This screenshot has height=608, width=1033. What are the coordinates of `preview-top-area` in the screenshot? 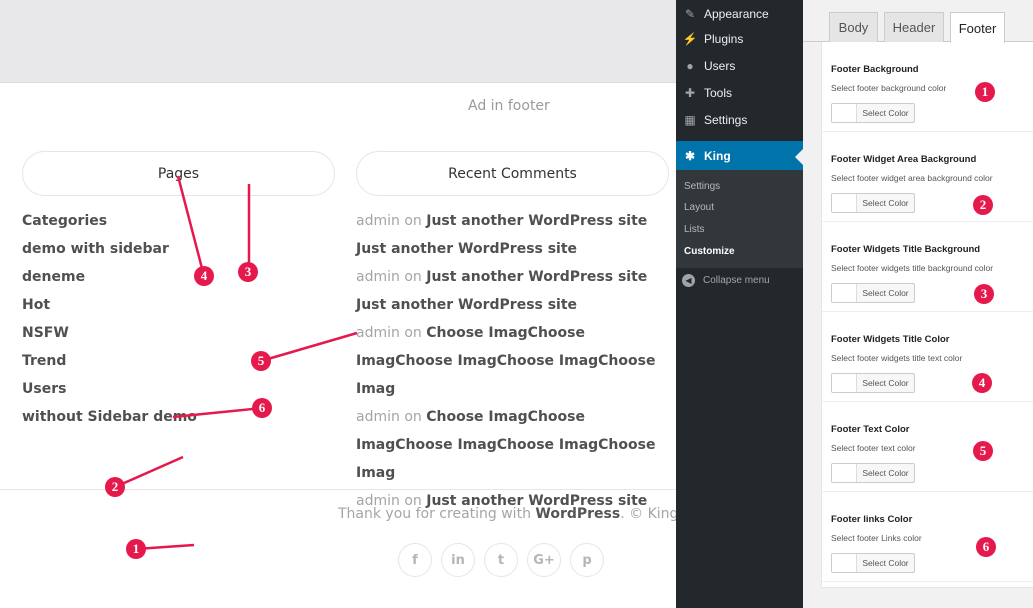 It's located at (338, 41).